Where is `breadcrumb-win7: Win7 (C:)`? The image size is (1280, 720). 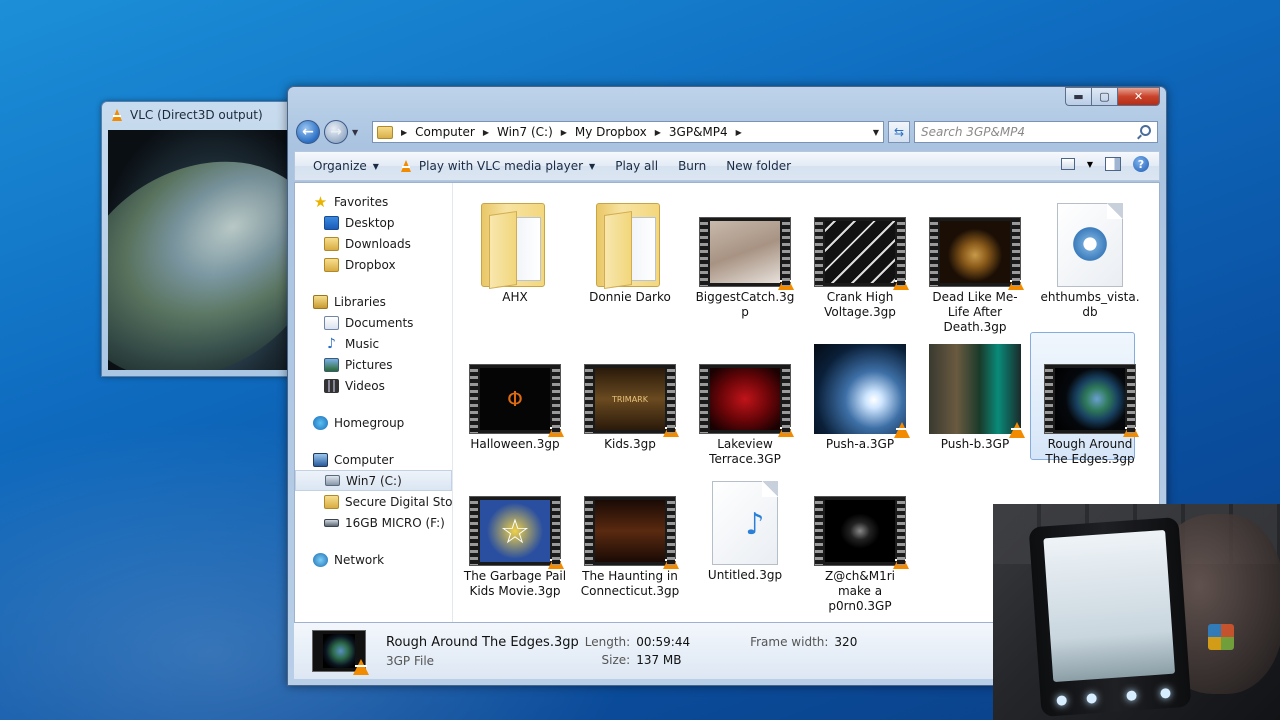
breadcrumb-win7: Win7 (C:) is located at coordinates (525, 132).